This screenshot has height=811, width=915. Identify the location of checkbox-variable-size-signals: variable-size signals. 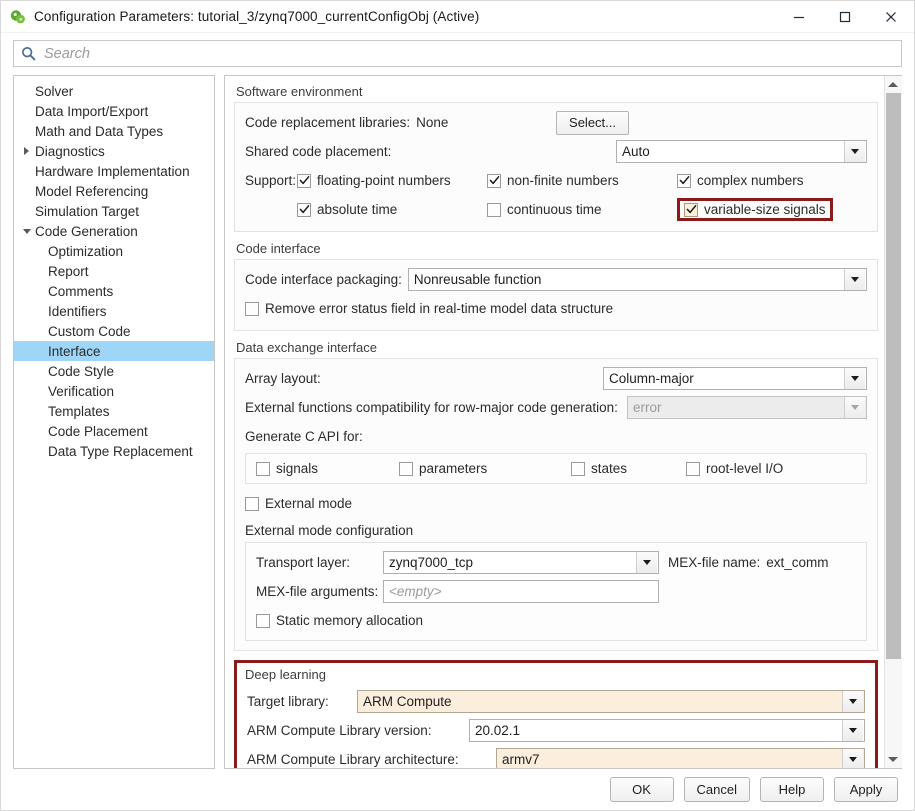
(755, 209).